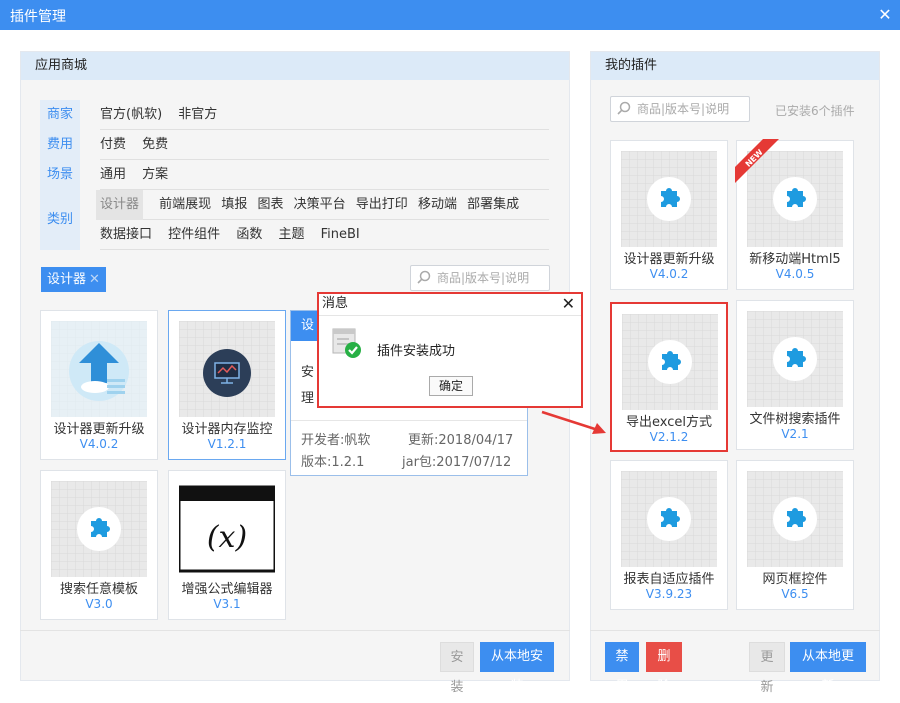 The width and height of the screenshot is (900, 703). I want to click on filter-label-vendor: 商家, so click(60, 115).